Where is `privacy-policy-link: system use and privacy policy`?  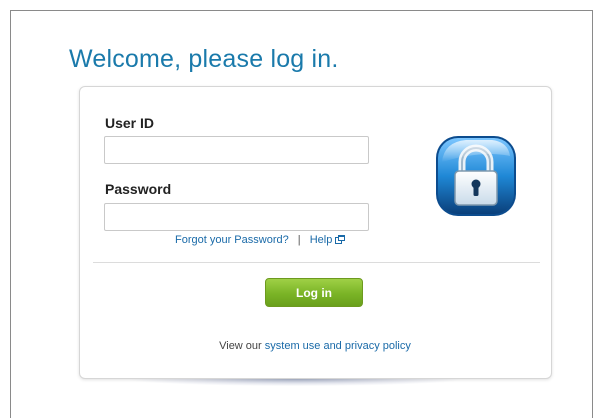
privacy-policy-link: system use and privacy policy is located at coordinates (338, 346).